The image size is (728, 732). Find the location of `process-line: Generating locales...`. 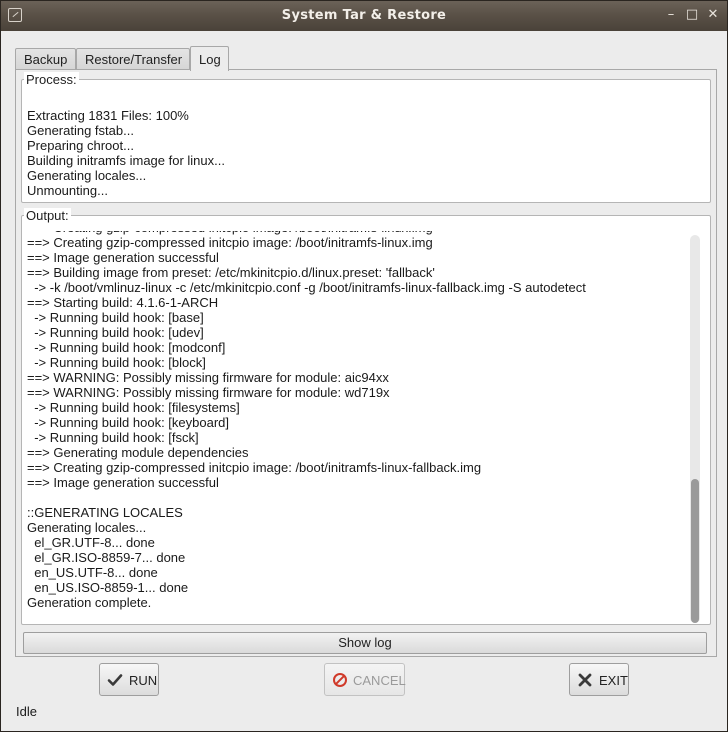

process-line: Generating locales... is located at coordinates (87, 175).